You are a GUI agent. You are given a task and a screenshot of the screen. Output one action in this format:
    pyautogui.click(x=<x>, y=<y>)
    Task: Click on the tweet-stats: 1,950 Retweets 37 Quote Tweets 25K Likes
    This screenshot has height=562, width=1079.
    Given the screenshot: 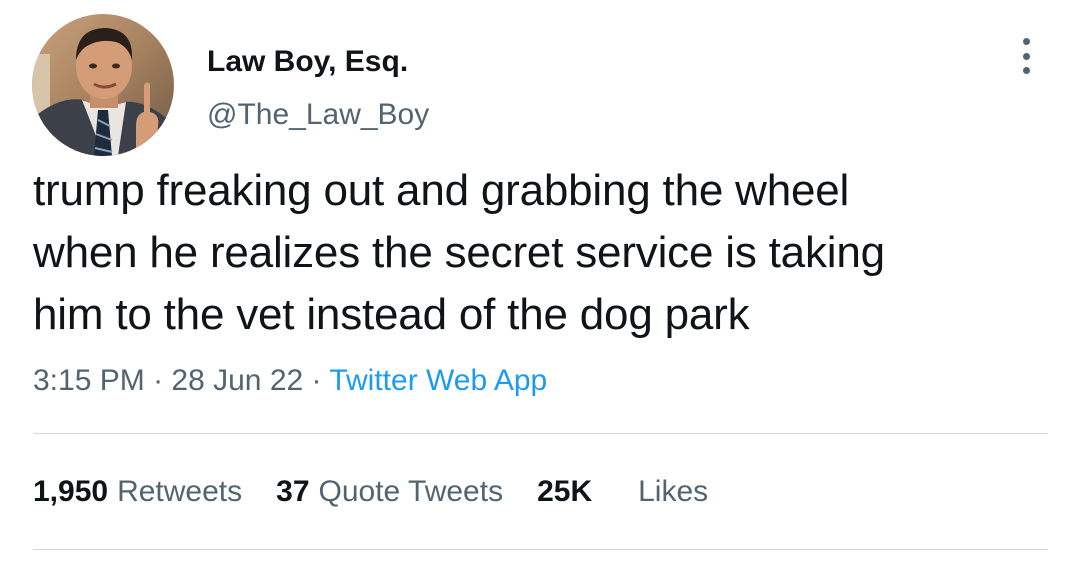 What is the action you would take?
    pyautogui.click(x=387, y=492)
    